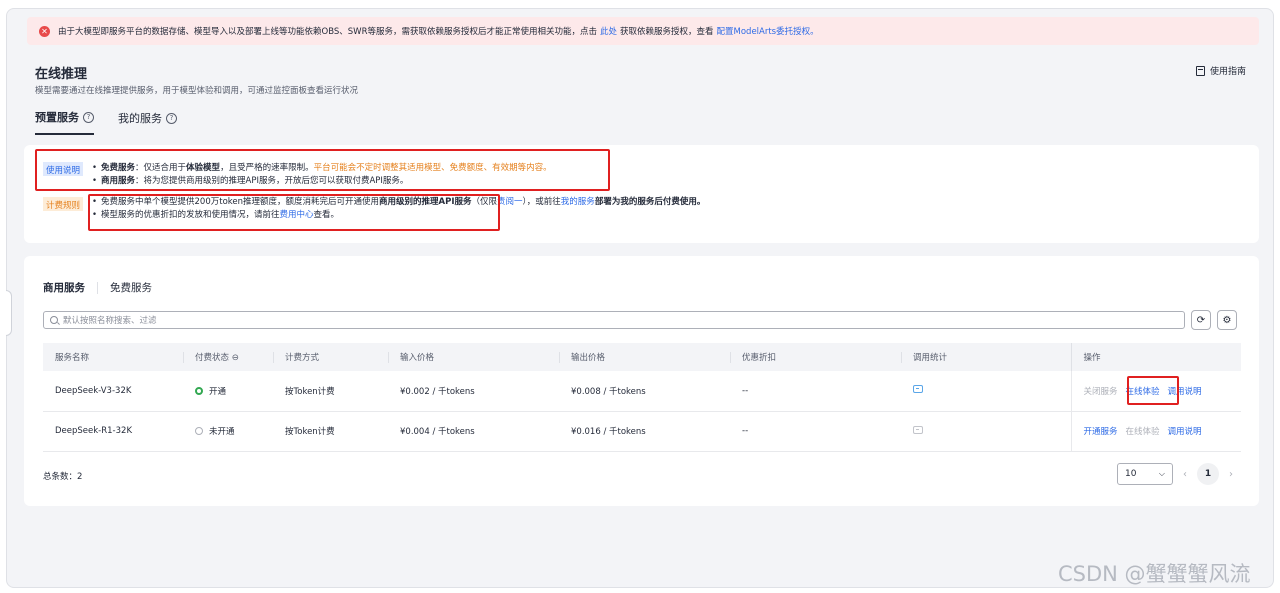 Image resolution: width=1280 pixels, height=593 pixels. I want to click on search-input: 默认按照名称搜索、过滤, so click(614, 320).